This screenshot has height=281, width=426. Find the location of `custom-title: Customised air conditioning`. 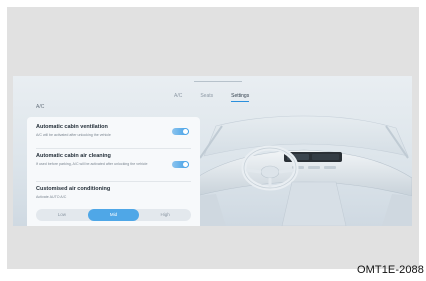

custom-title: Customised air conditioning is located at coordinates (73, 189).